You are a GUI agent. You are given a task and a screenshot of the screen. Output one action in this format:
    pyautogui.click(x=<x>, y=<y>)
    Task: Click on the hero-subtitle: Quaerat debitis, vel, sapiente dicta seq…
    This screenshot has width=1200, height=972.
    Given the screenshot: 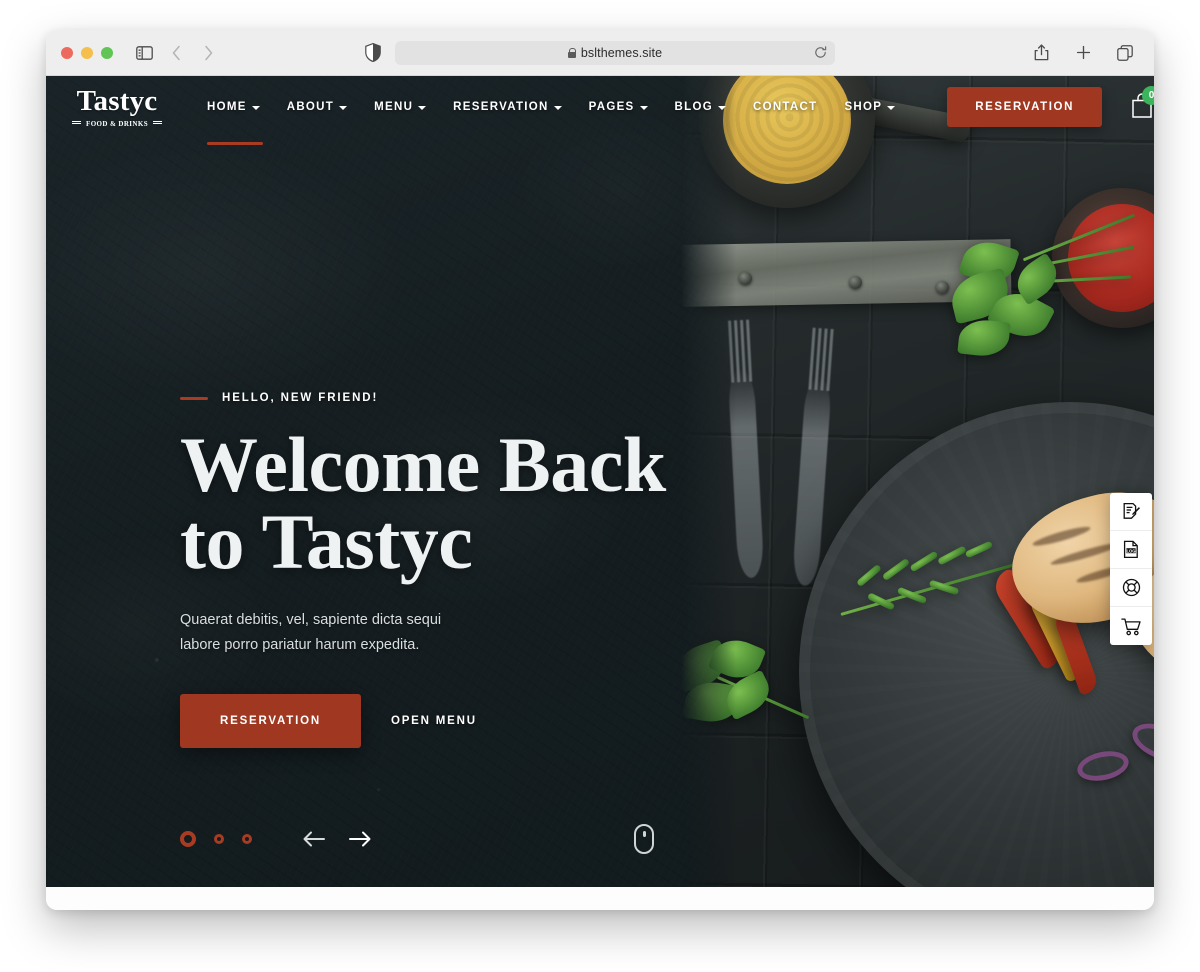 What is the action you would take?
    pyautogui.click(x=311, y=633)
    